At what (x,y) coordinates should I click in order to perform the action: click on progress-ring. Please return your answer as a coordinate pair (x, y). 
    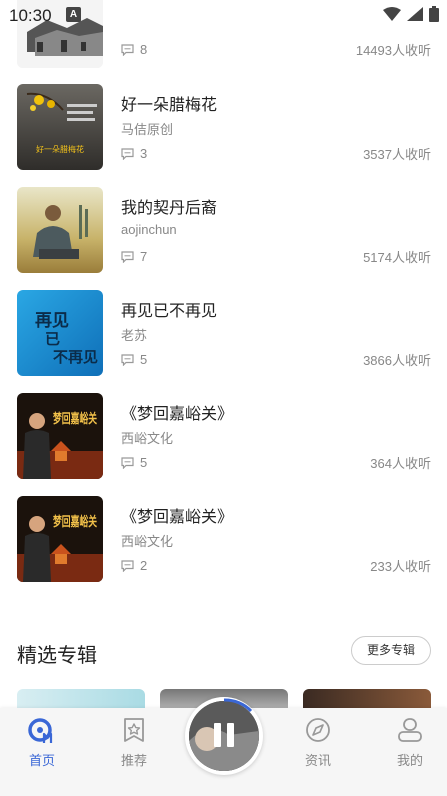
    Looking at the image, I should click on (238, 705).